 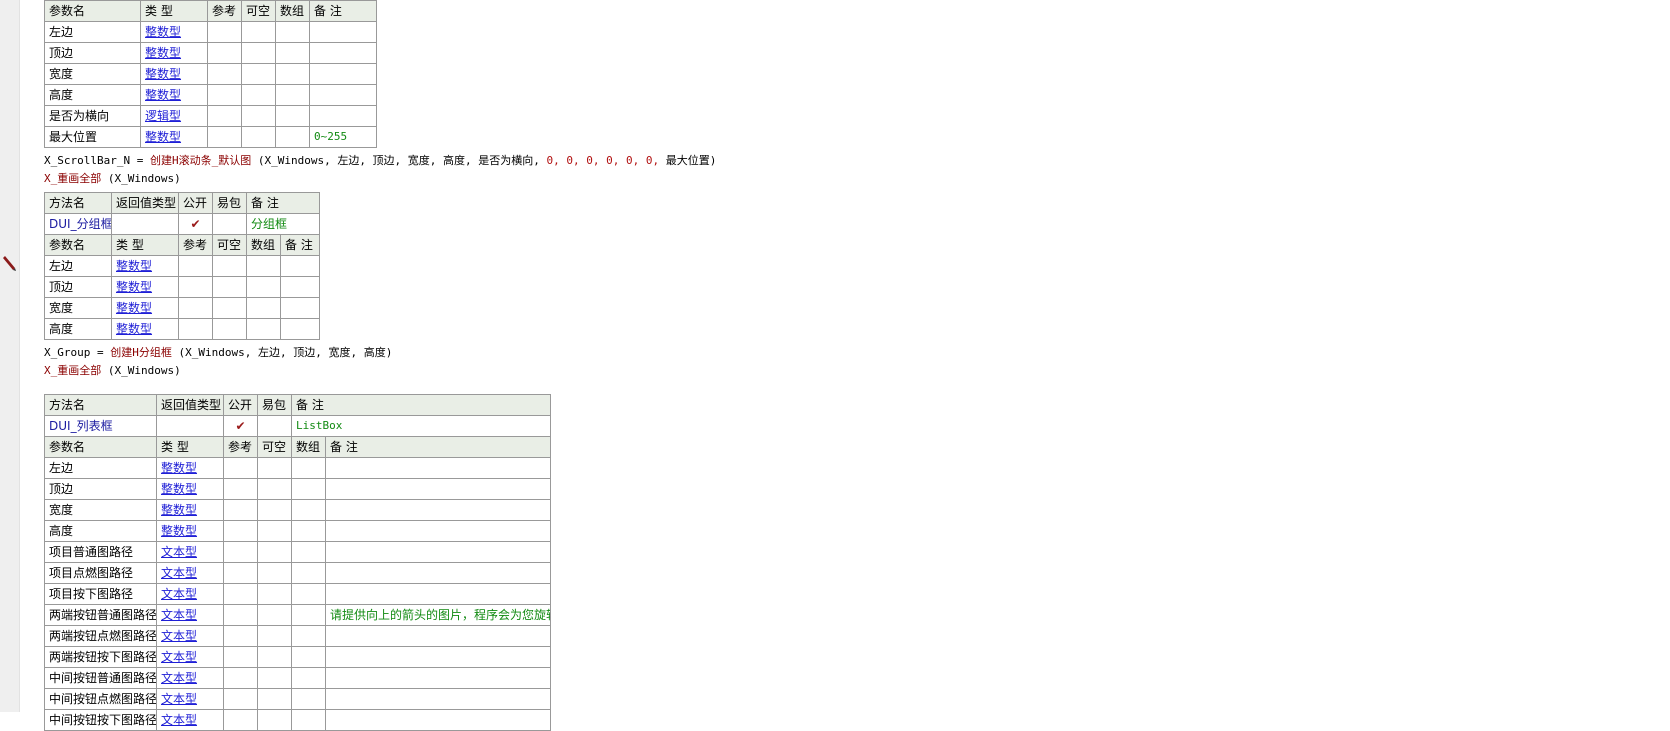 I want to click on col-nullable: 可空, so click(x=258, y=11).